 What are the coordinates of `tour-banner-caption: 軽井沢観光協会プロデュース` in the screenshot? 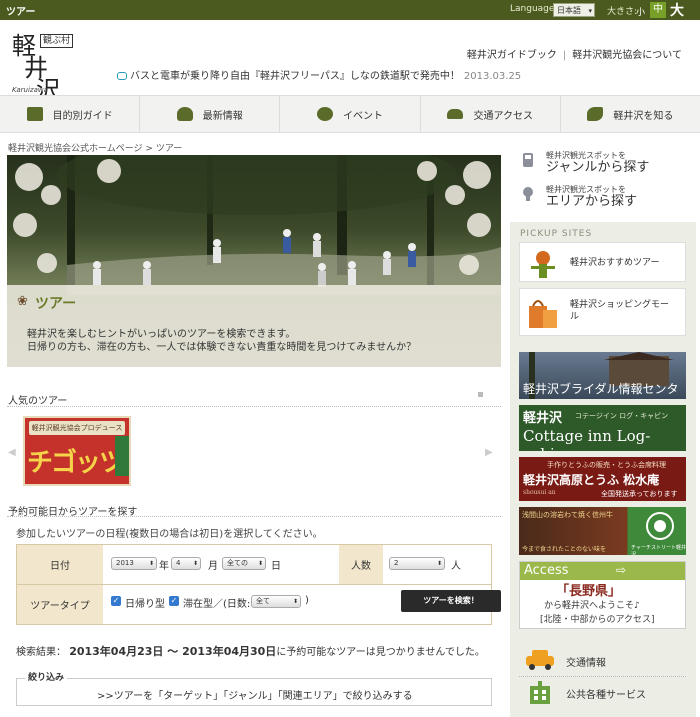 It's located at (77, 428).